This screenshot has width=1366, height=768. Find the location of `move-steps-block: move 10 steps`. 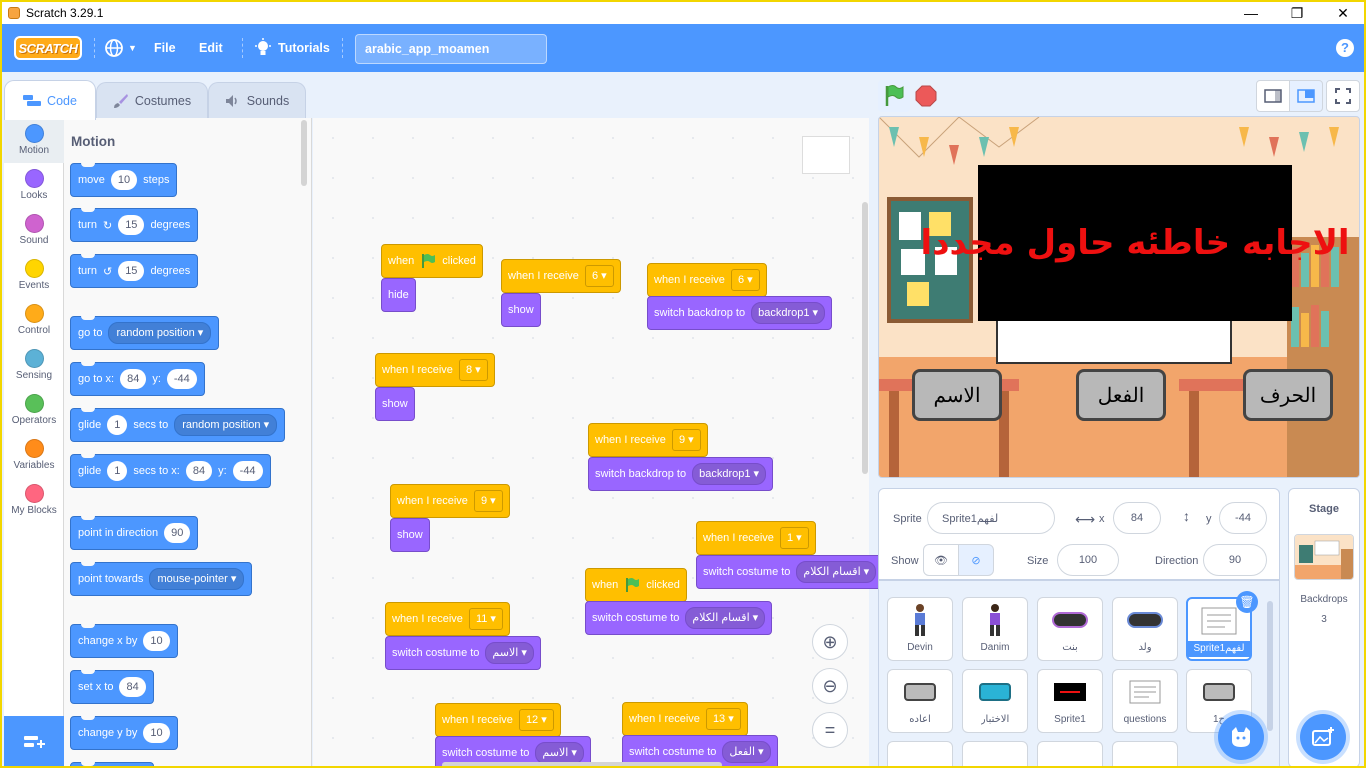

move-steps-block: move 10 steps is located at coordinates (124, 180).